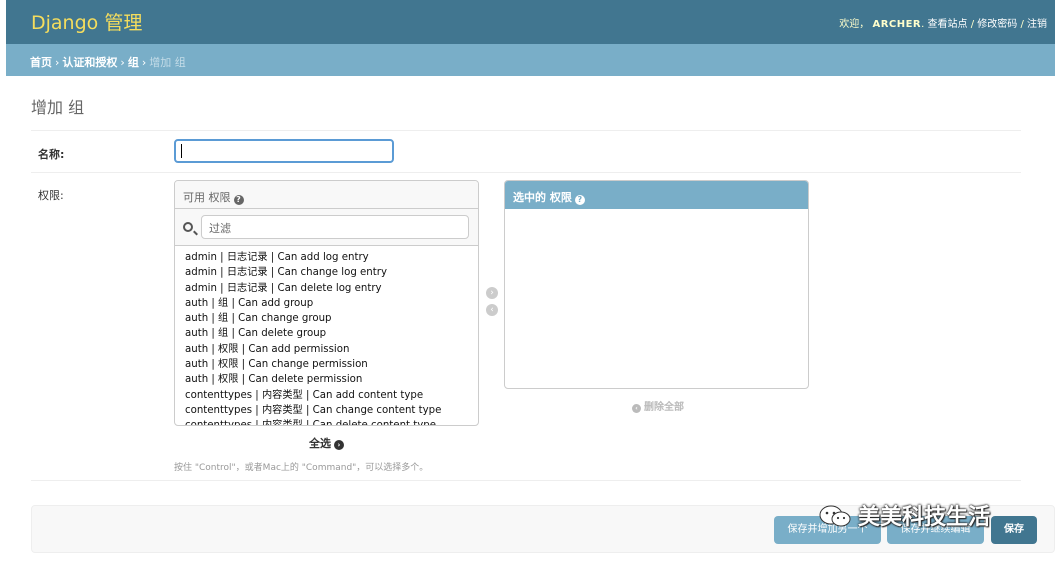 Image resolution: width=1055 pixels, height=563 pixels. What do you see at coordinates (301, 468) in the screenshot?
I see `help-text: 按住 "Control"，或者Mac上的 "Command"，可以选择多个。` at bounding box center [301, 468].